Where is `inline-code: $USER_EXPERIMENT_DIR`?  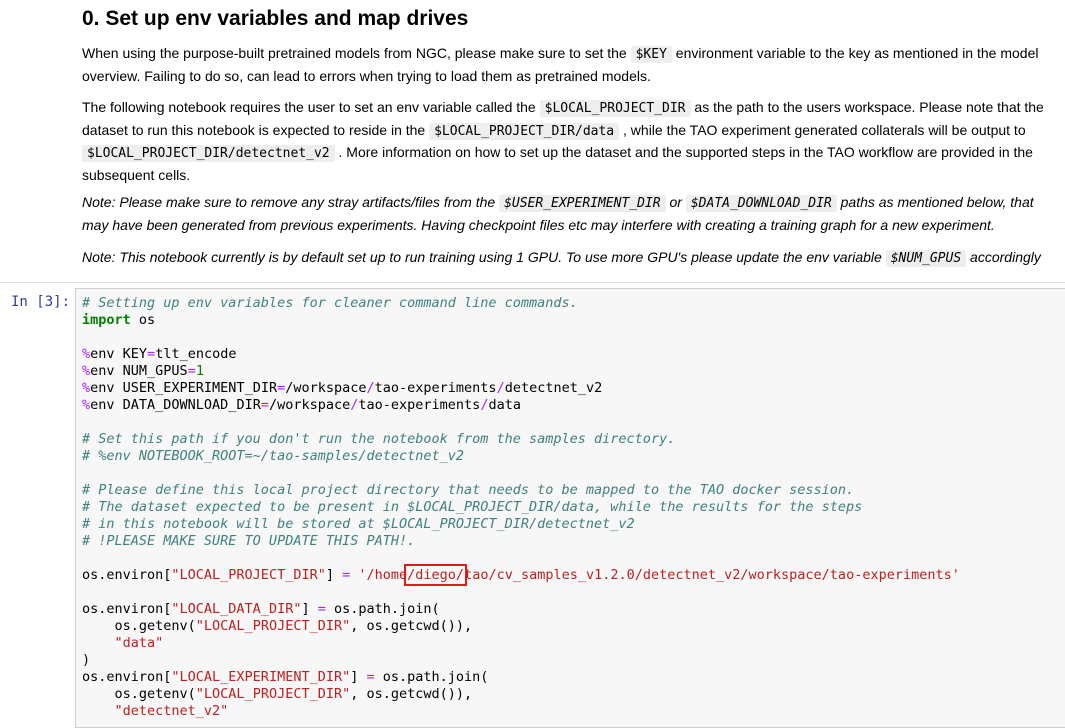 inline-code: $USER_EXPERIMENT_DIR is located at coordinates (582, 203).